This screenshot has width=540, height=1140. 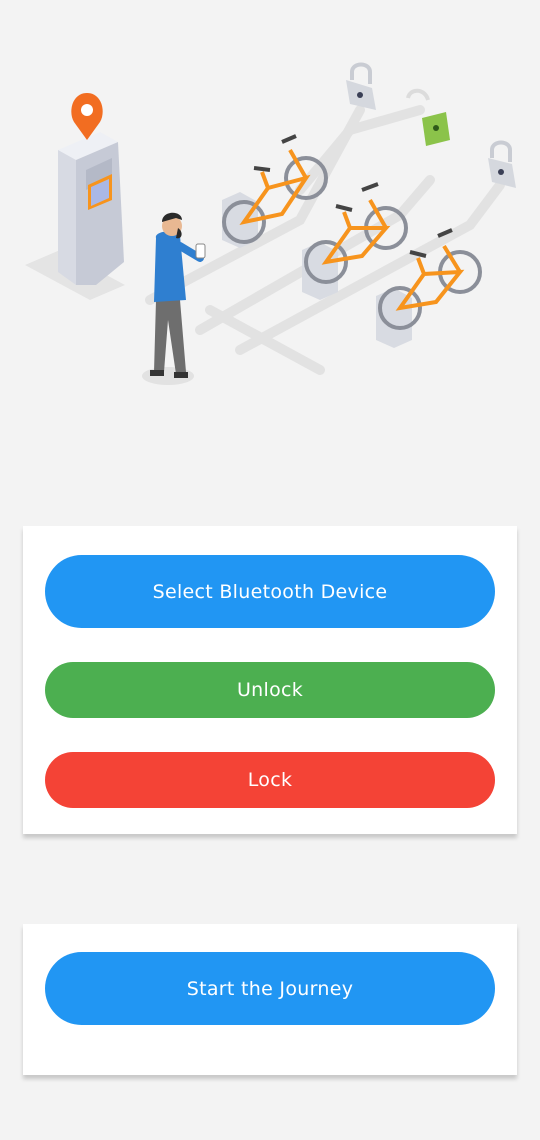 I want to click on journey-card: Start the Journey, so click(x=270, y=999).